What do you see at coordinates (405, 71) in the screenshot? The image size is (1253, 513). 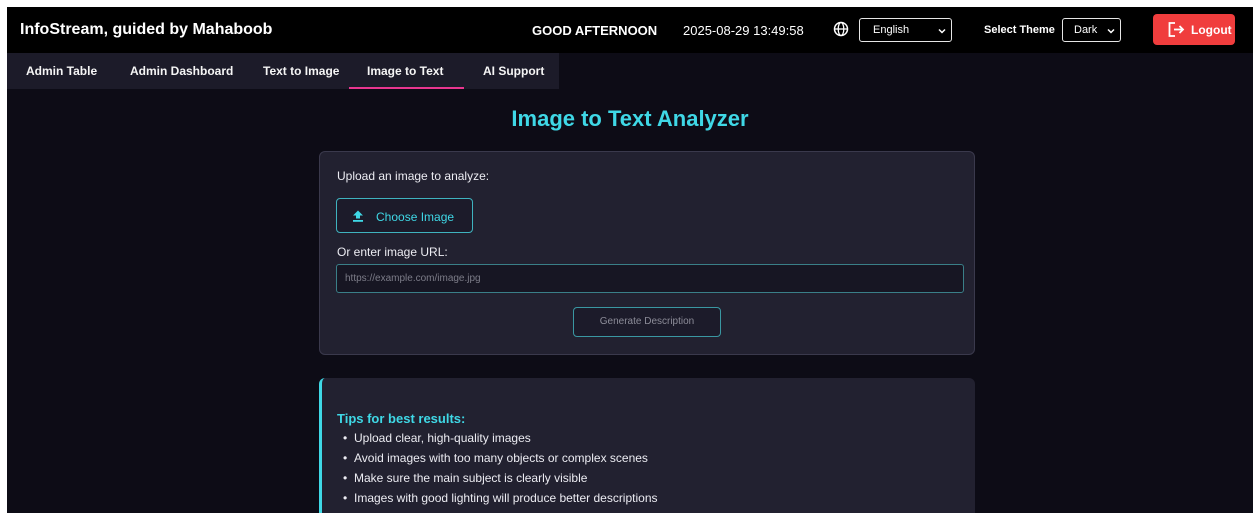 I see `tab-image-to-text: Image to Text` at bounding box center [405, 71].